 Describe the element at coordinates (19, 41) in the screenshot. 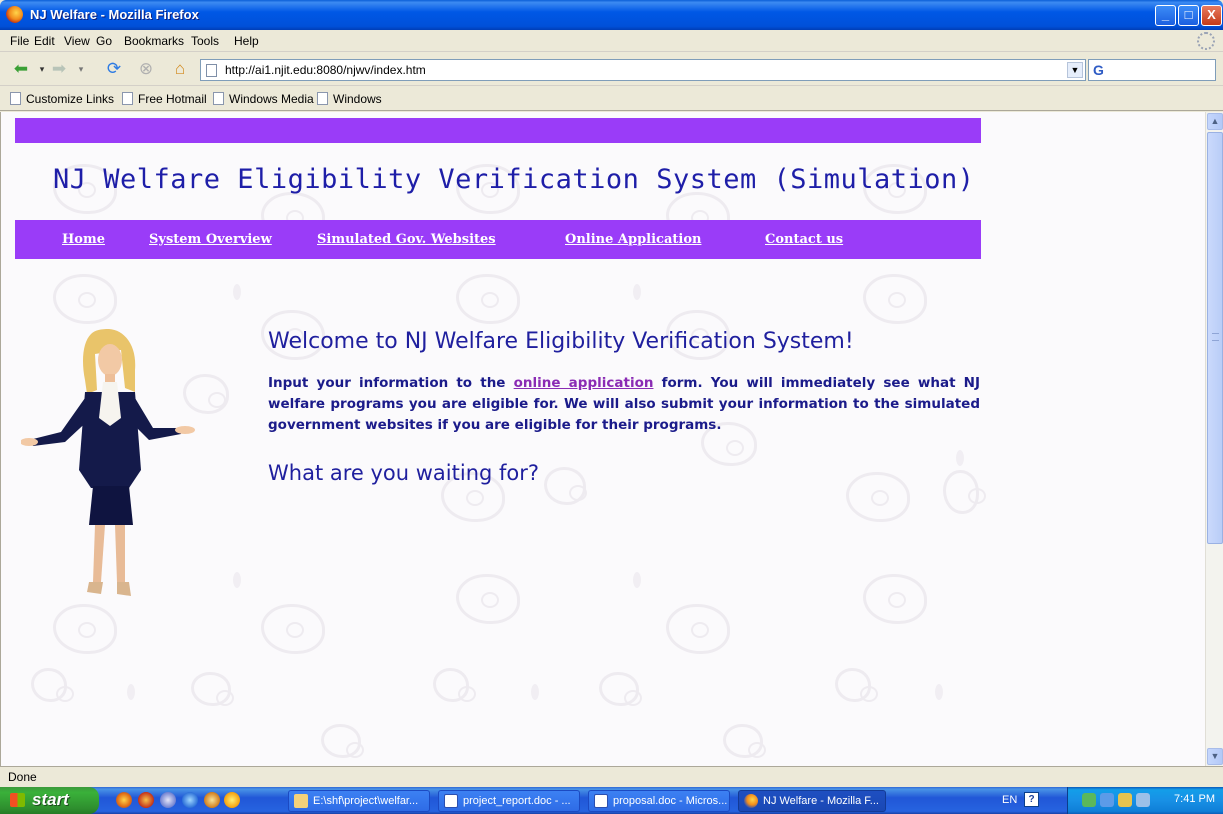

I see `menu-file: File` at that location.